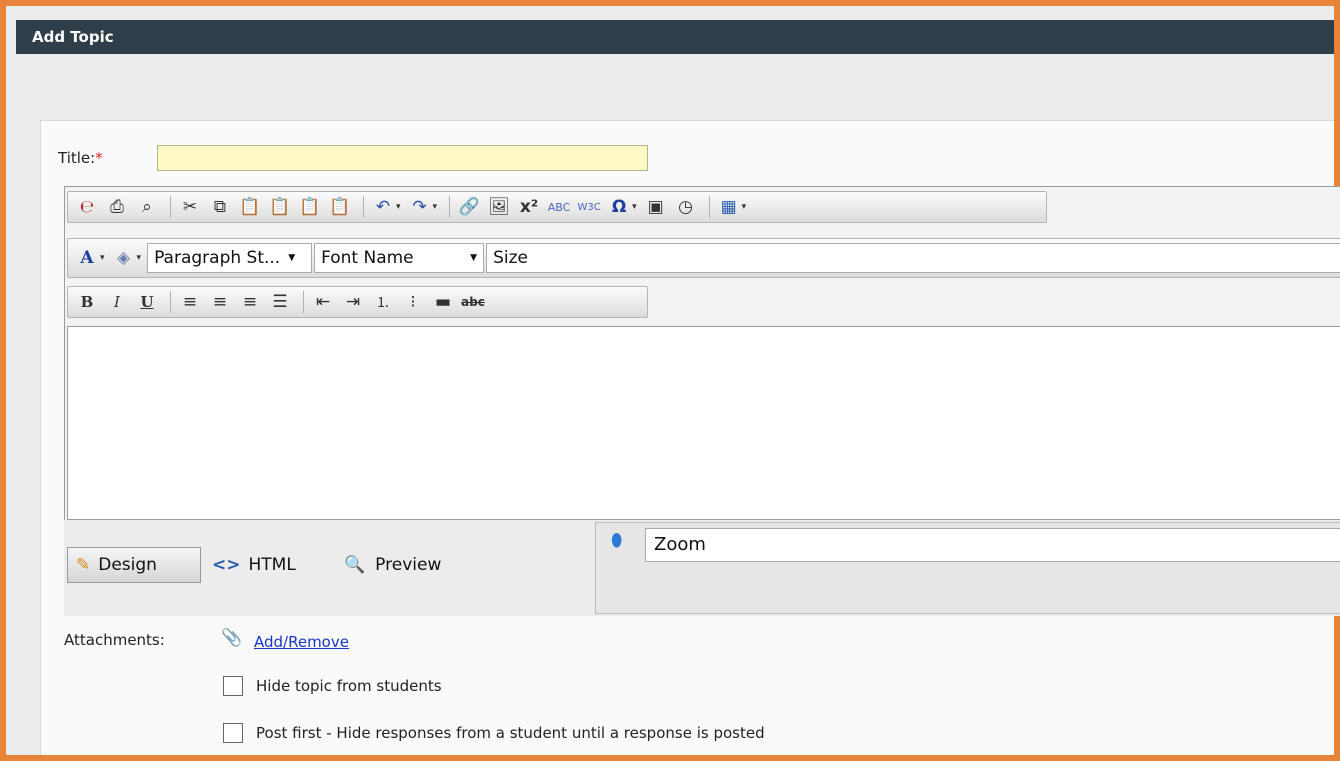 Image resolution: width=1340 pixels, height=761 pixels. I want to click on editor-toolbar-format: A ▾ ◈ ▾ Paragraph St... ▼ Font Name ▼ Size, so click(703, 258).